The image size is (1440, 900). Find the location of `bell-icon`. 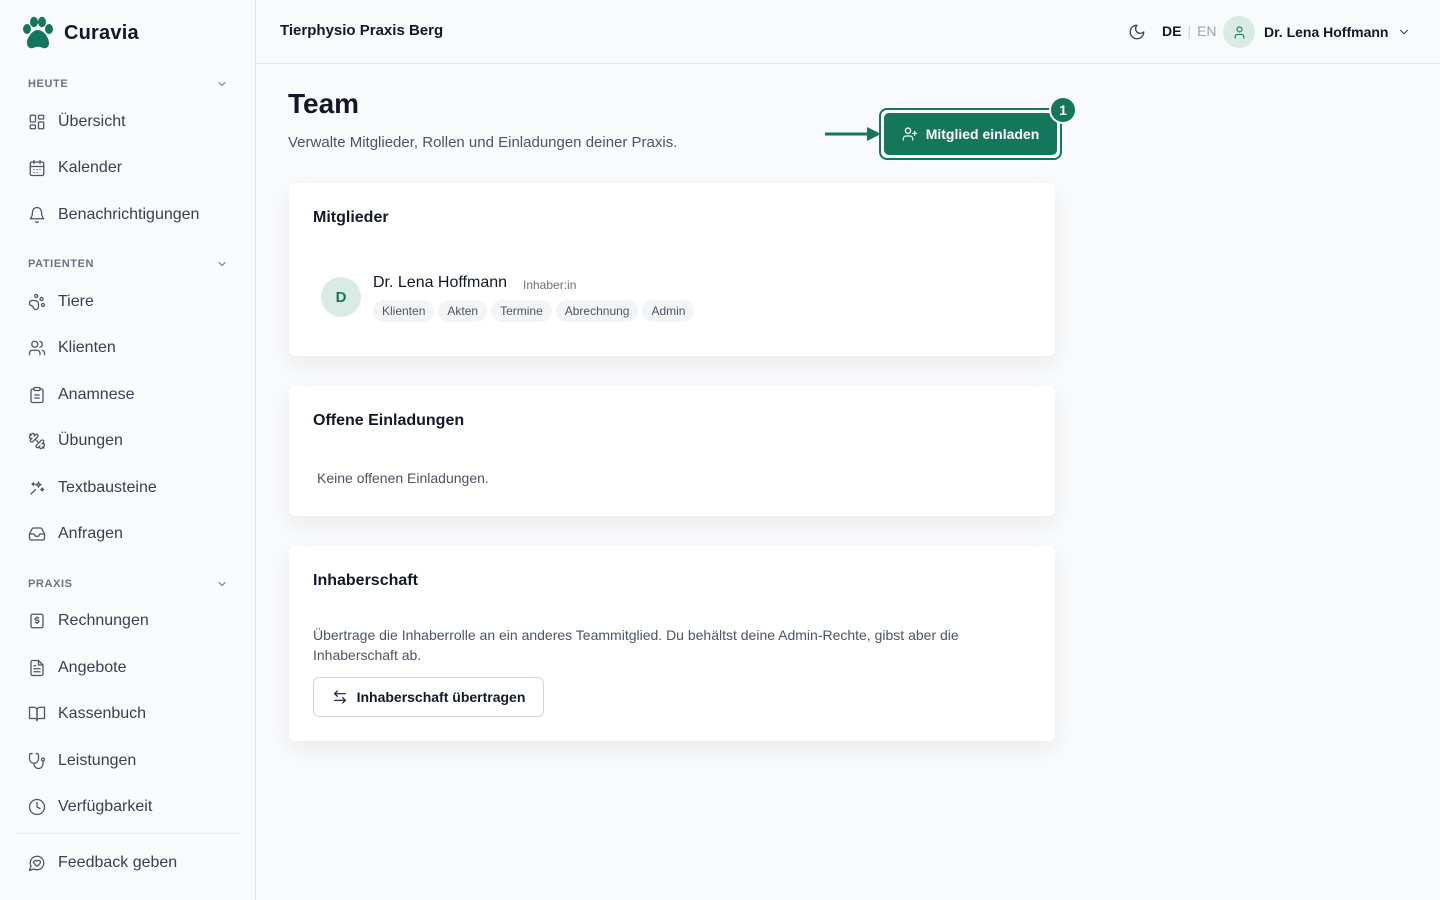

bell-icon is located at coordinates (37, 215).